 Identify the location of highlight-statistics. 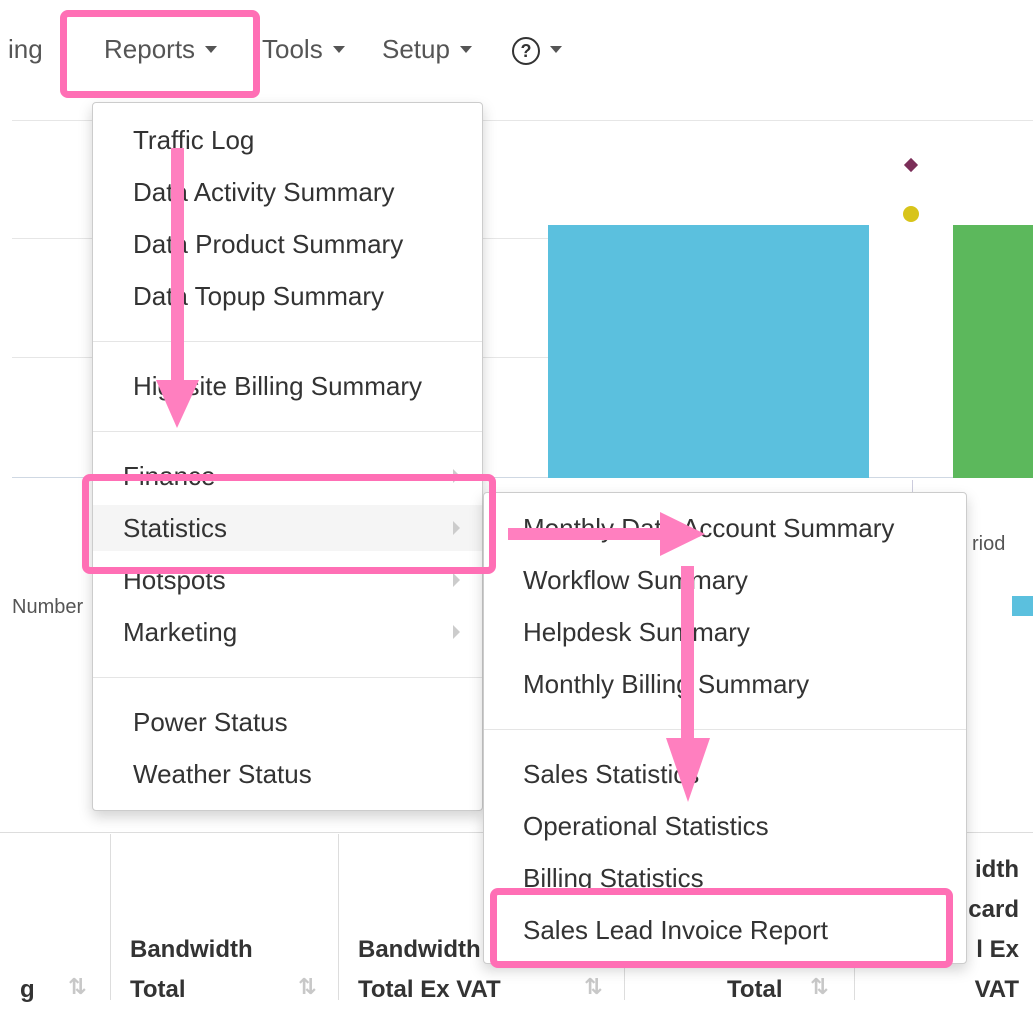
(289, 524).